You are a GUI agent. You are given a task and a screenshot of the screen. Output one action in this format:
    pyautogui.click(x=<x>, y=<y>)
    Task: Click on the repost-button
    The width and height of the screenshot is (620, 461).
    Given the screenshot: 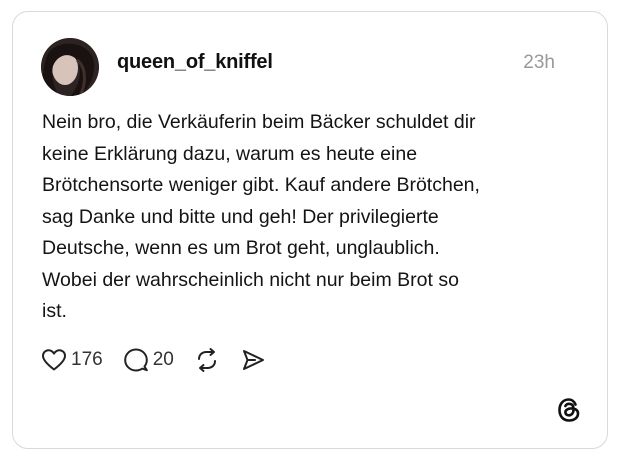 What is the action you would take?
    pyautogui.click(x=207, y=360)
    